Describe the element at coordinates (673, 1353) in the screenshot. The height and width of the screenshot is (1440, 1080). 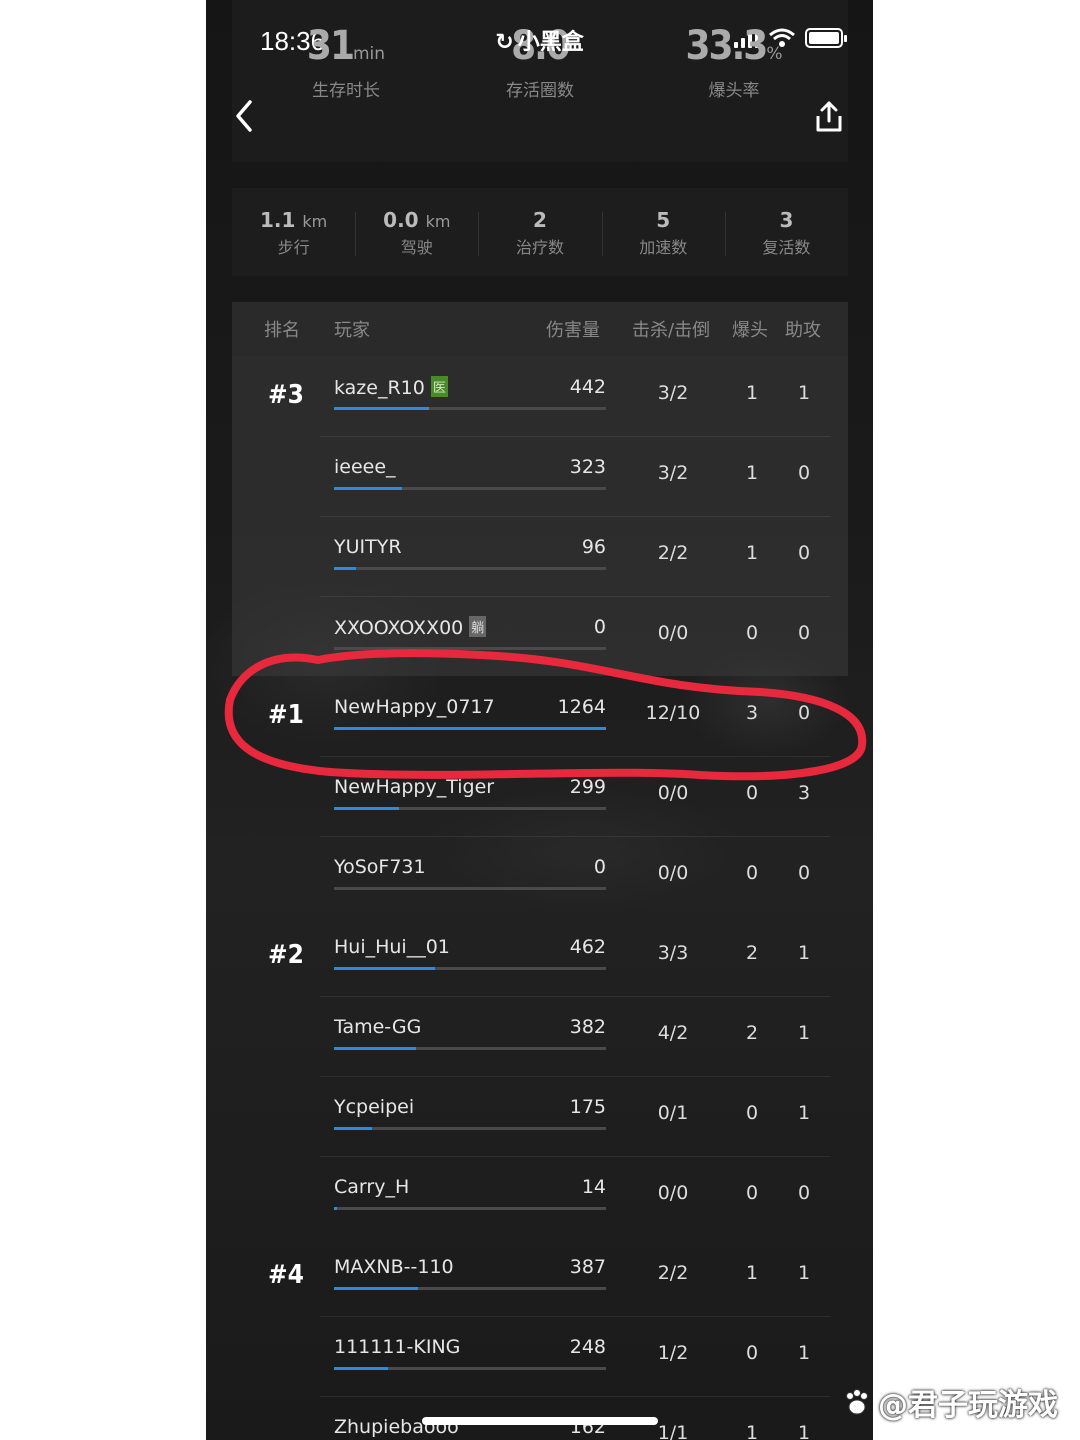
I see `player-kills-knocks: 1/2` at that location.